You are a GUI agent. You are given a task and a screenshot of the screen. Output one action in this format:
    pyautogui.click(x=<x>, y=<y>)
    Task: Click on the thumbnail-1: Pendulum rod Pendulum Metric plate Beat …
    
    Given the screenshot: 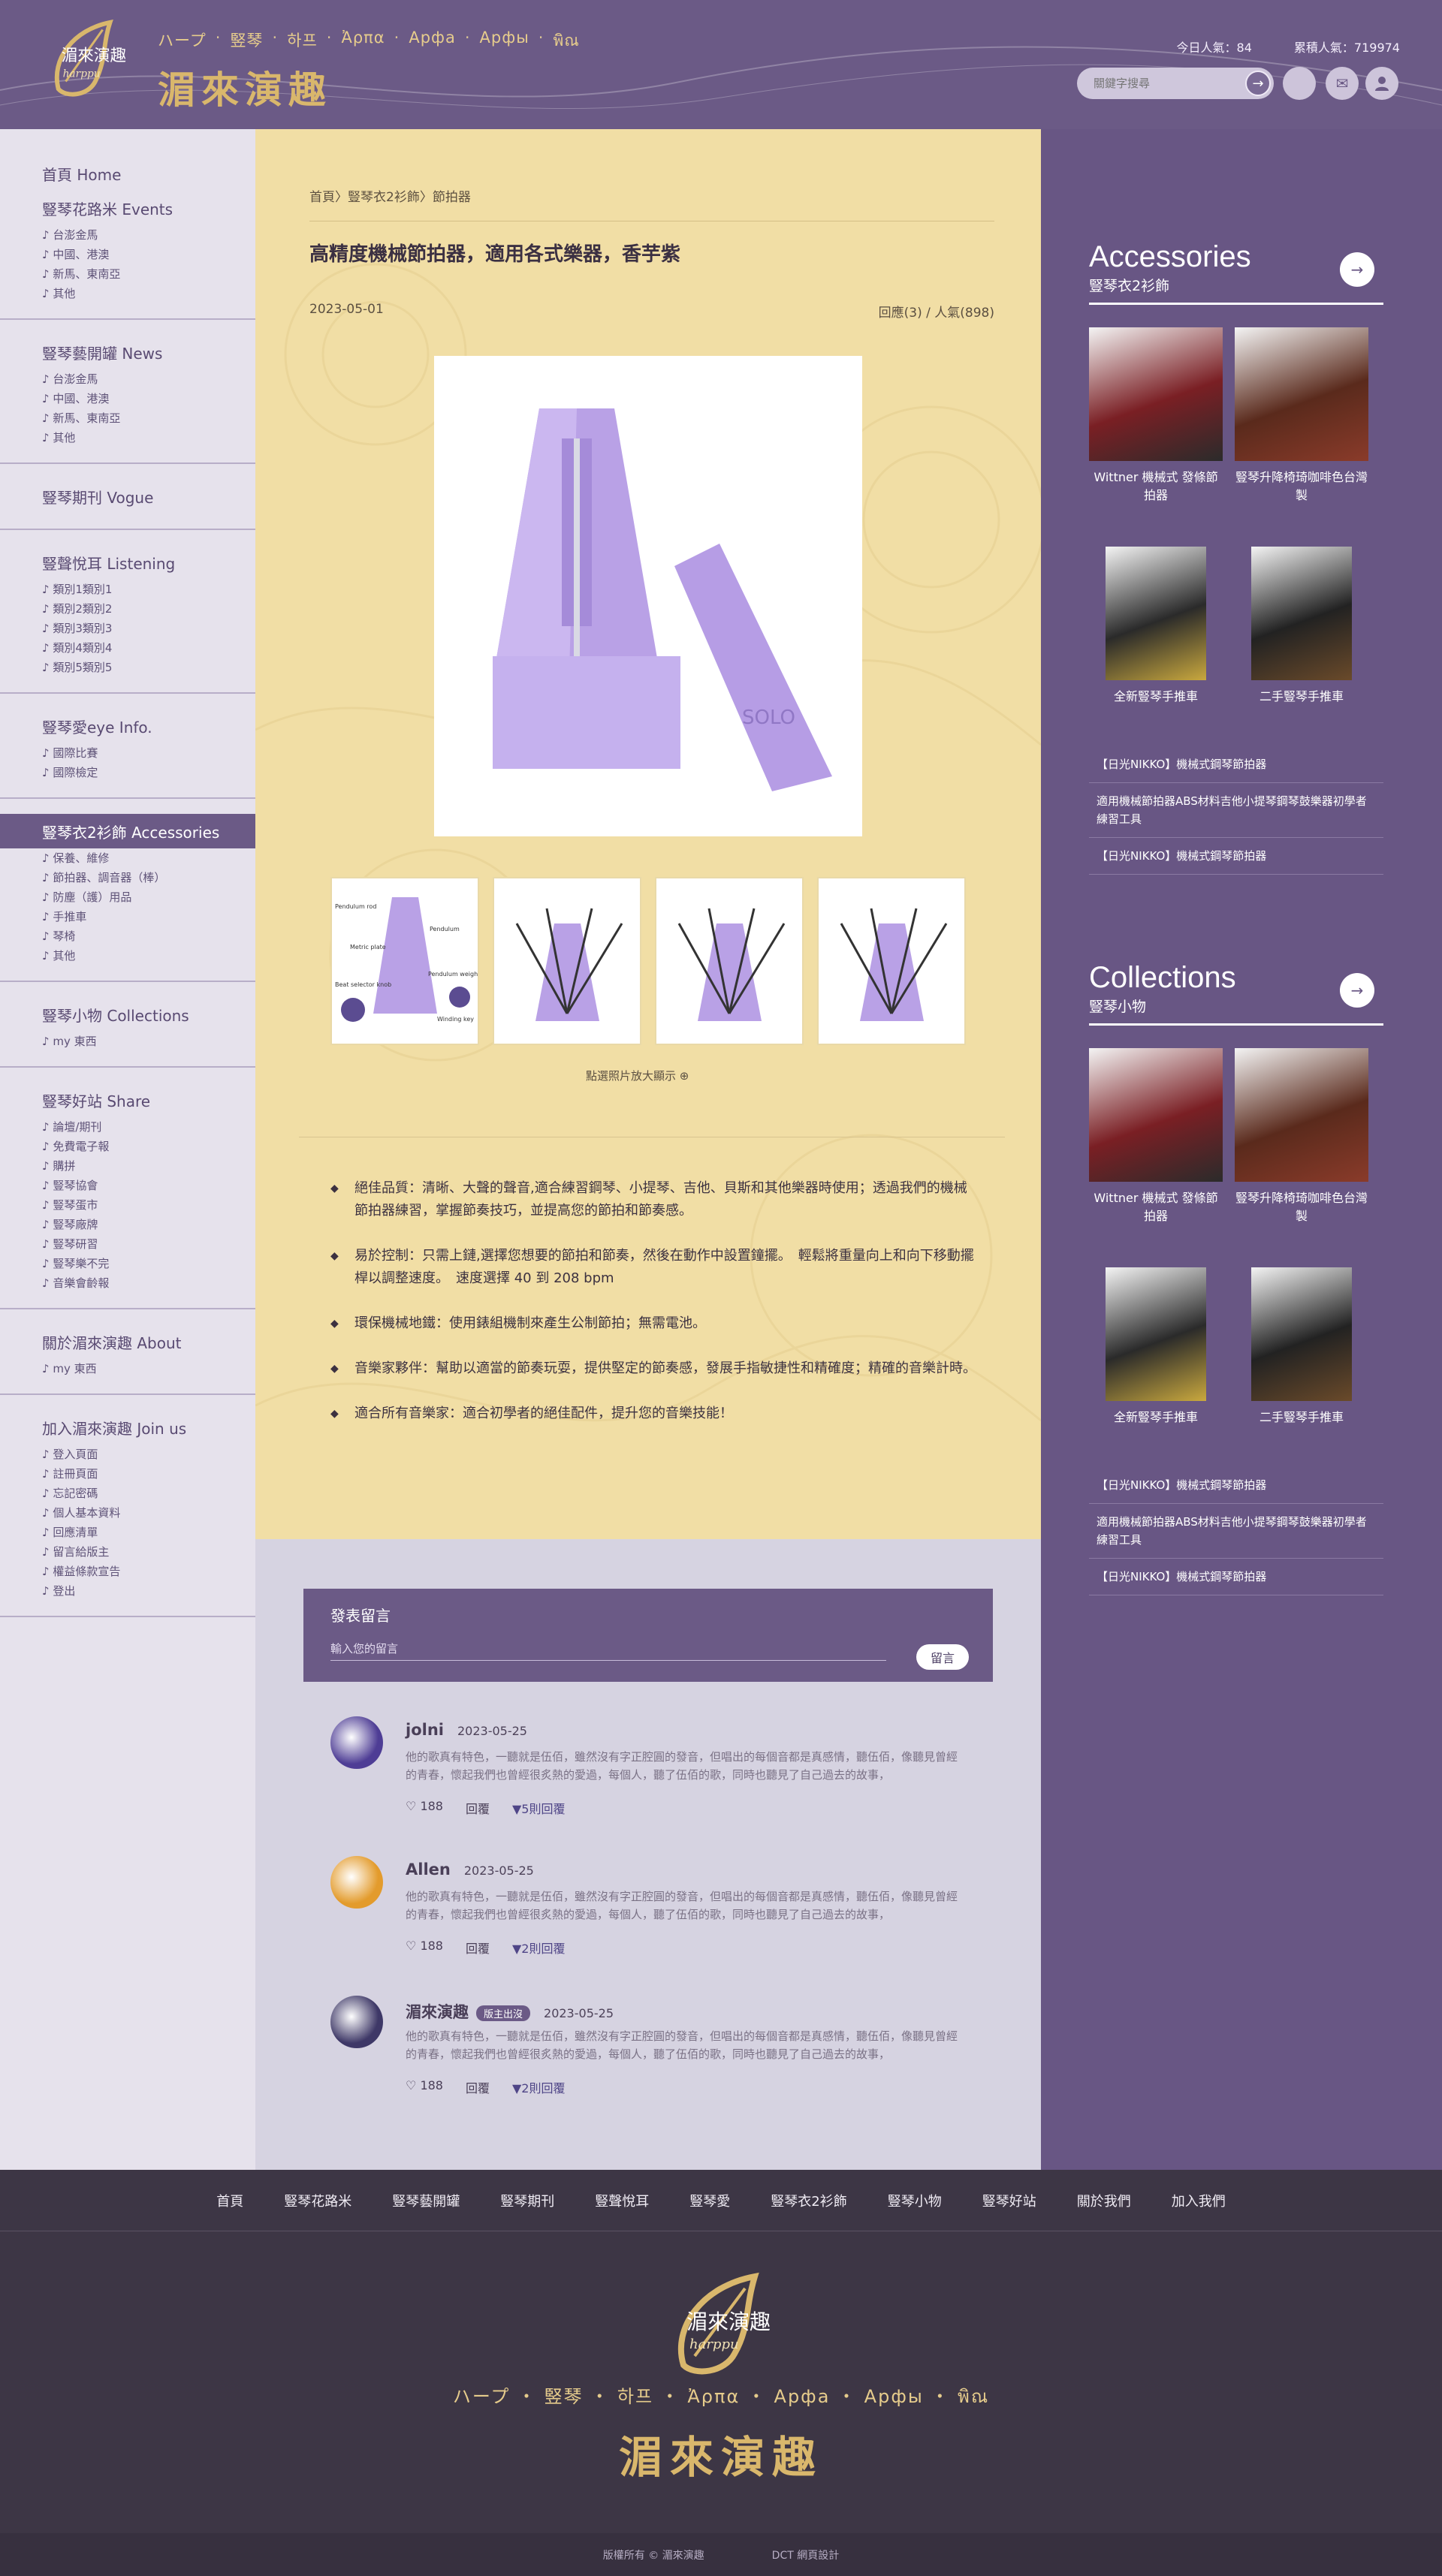 What is the action you would take?
    pyautogui.click(x=405, y=961)
    